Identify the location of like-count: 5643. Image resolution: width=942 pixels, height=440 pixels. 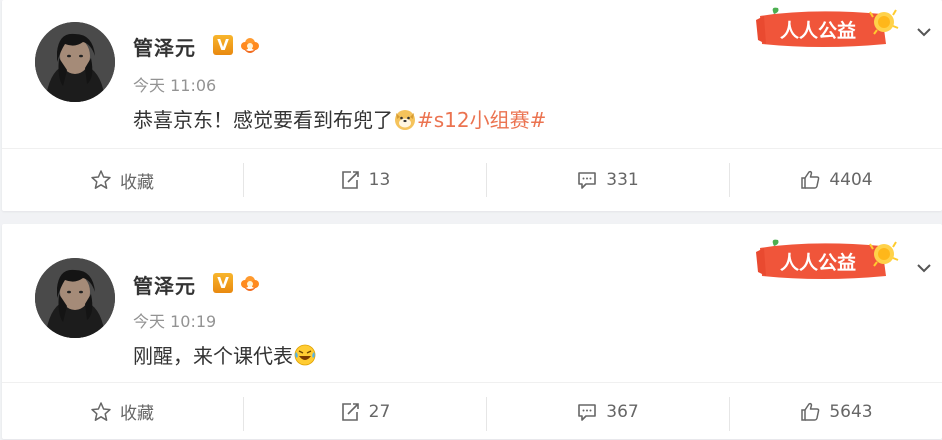
(851, 411).